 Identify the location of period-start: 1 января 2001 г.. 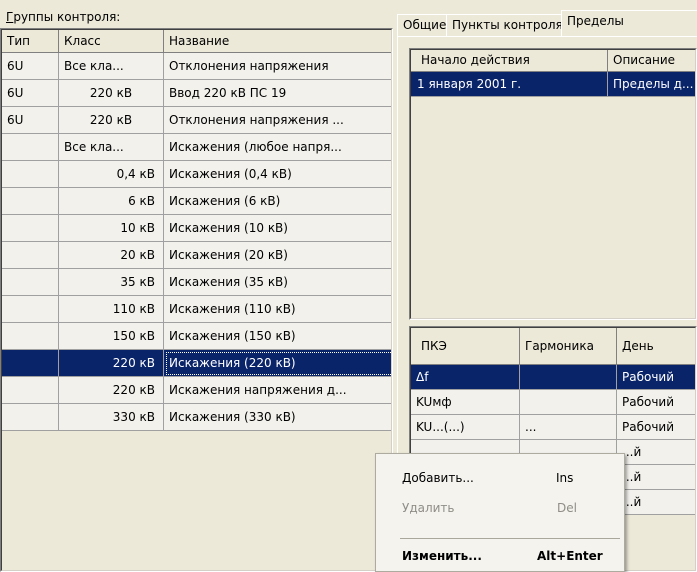
(509, 84).